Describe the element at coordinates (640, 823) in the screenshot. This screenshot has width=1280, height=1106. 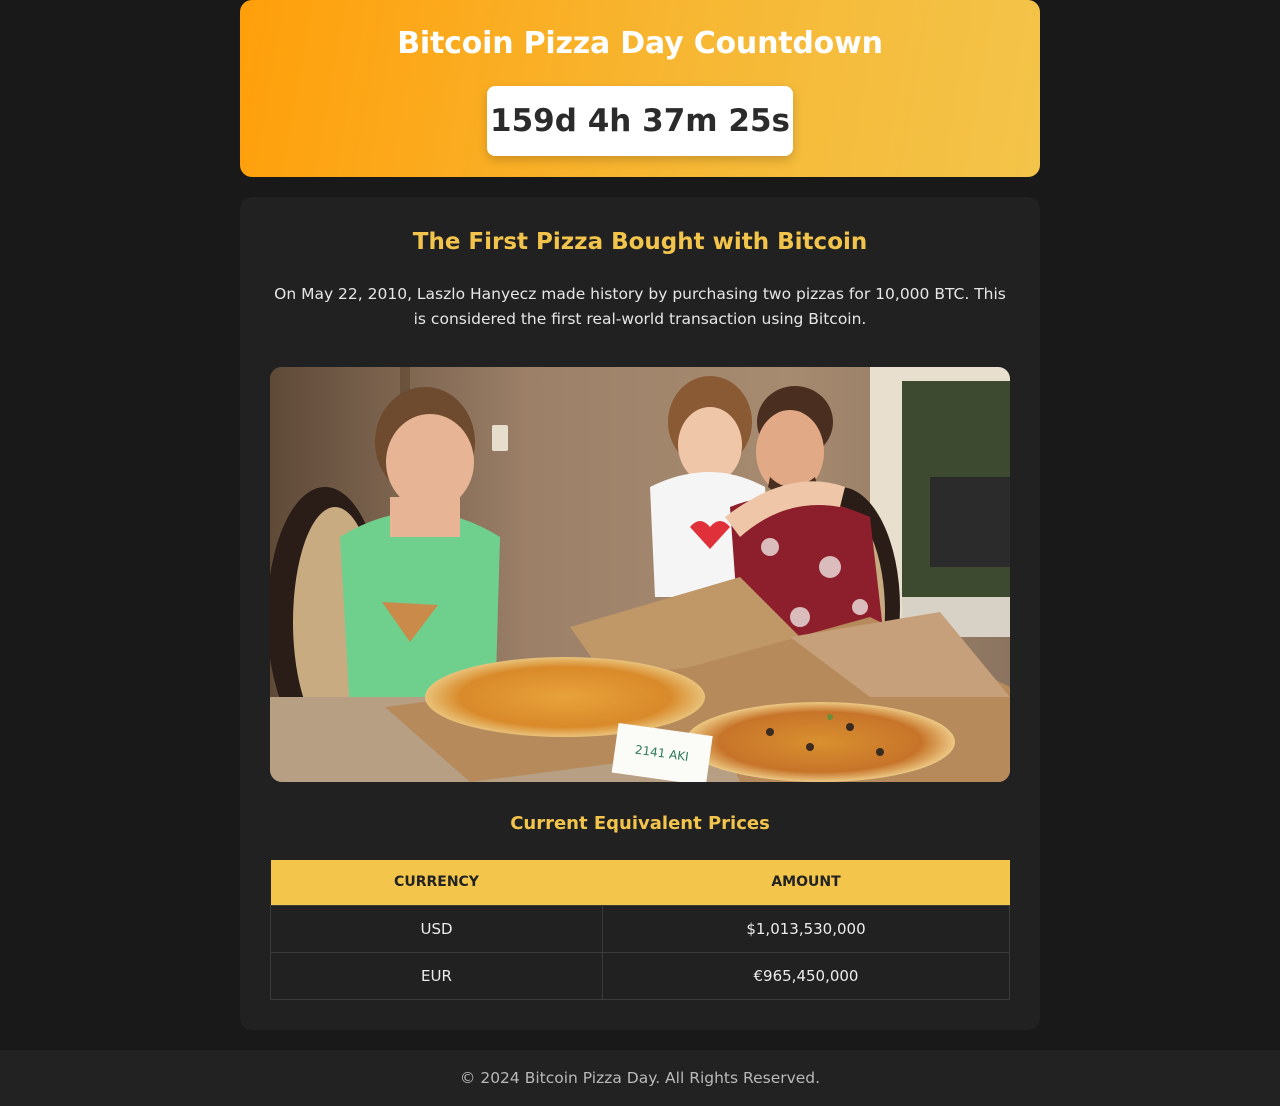
I see `prices-title: Current Equivalent Prices` at that location.